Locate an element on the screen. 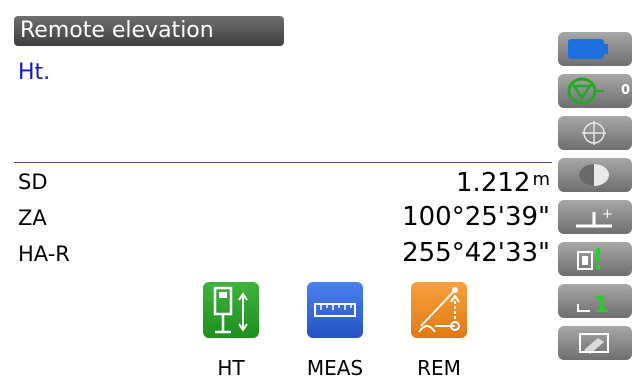 The width and height of the screenshot is (632, 380). input-mode-button is located at coordinates (595, 343).